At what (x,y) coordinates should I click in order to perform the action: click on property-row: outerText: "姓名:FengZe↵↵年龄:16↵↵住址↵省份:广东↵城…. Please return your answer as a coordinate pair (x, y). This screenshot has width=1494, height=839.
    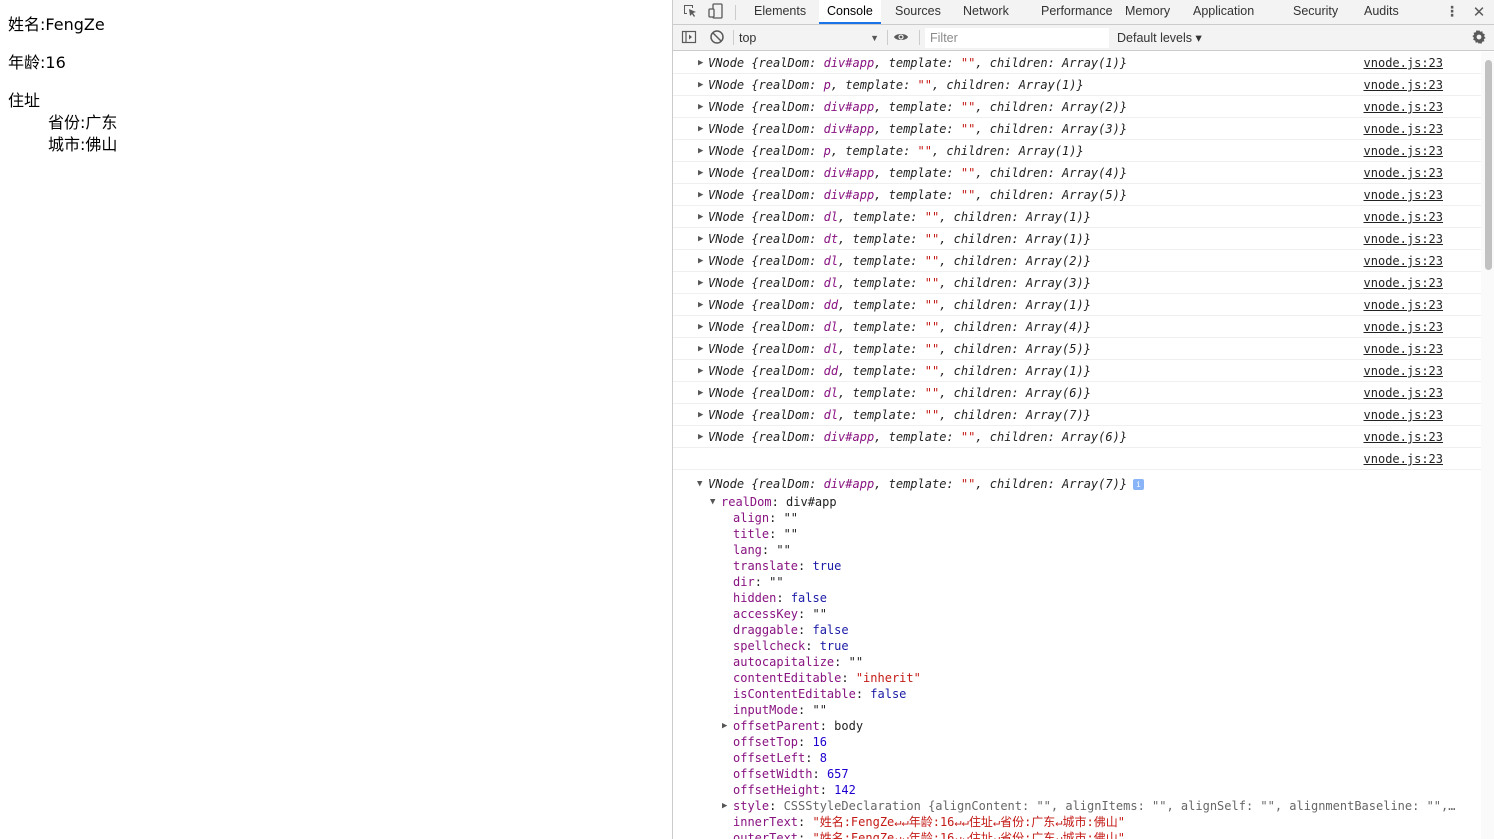
    Looking at the image, I should click on (1077, 834).